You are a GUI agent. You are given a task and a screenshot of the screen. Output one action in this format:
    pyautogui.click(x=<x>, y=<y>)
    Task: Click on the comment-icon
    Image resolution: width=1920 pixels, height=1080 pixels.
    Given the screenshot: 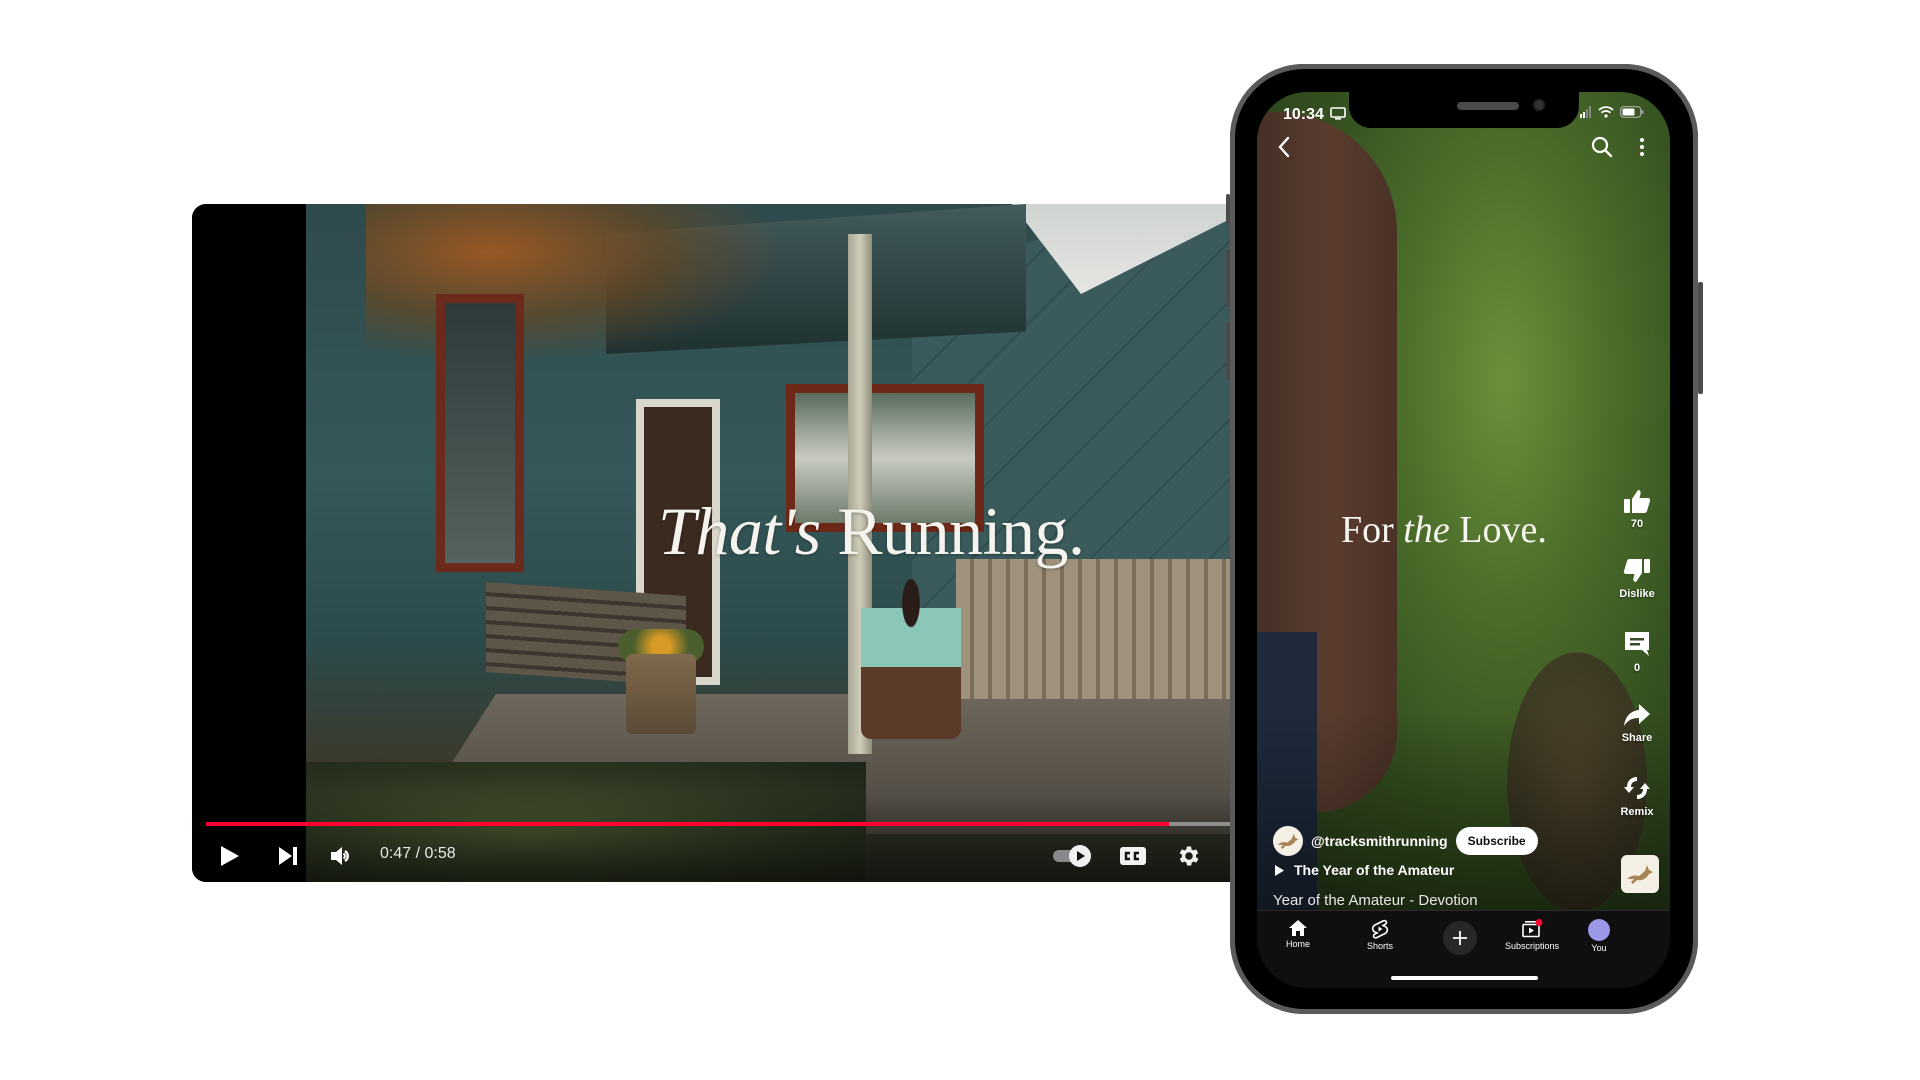 What is the action you would take?
    pyautogui.click(x=1637, y=644)
    